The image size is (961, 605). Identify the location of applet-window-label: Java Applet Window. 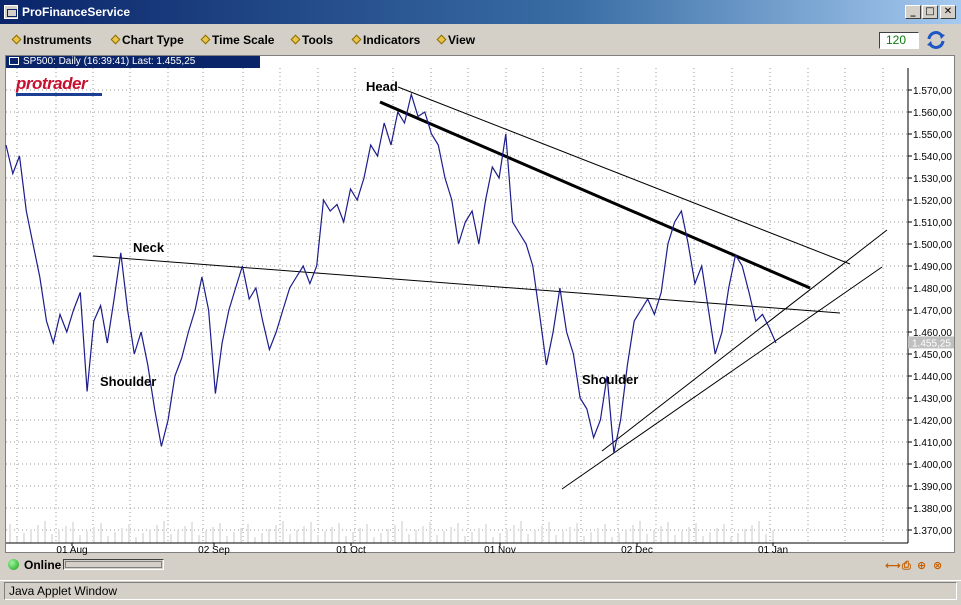
(480, 591).